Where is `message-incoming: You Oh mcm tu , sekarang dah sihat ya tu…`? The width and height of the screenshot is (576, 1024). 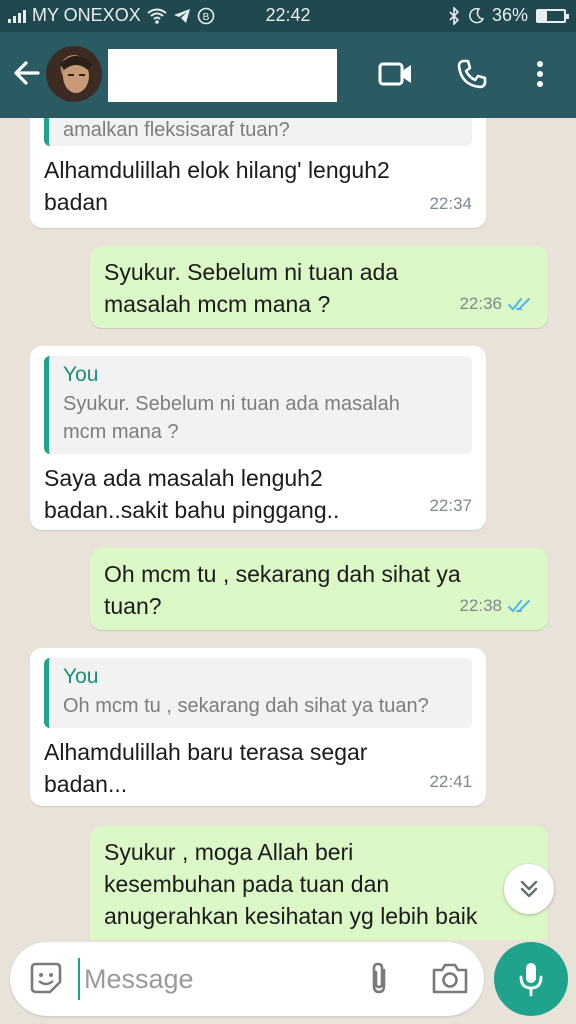
message-incoming: You Oh mcm tu , sekarang dah sihat ya tu… is located at coordinates (258, 727).